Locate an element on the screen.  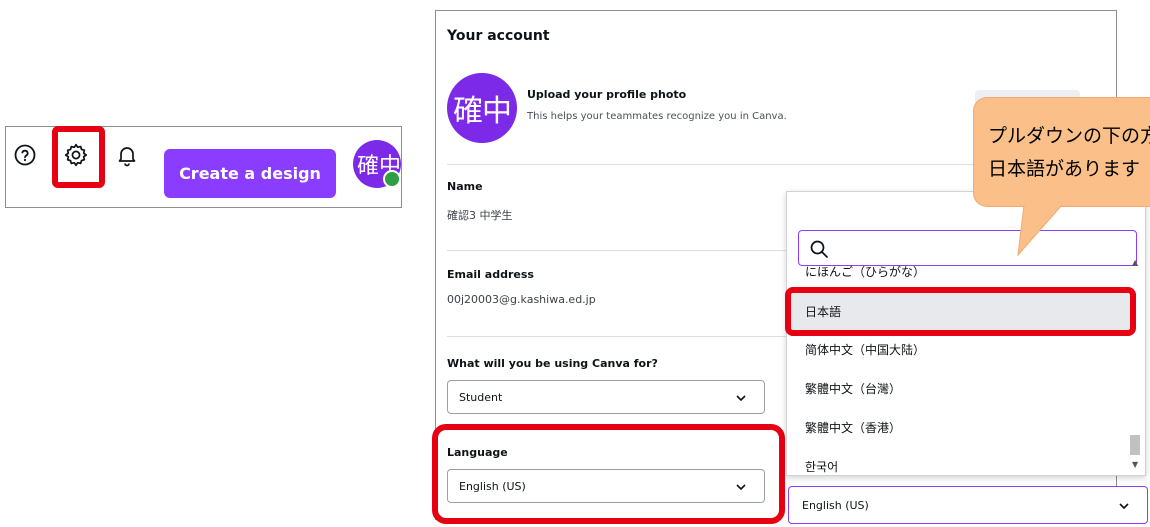
avatar-status-badge is located at coordinates (392, 179).